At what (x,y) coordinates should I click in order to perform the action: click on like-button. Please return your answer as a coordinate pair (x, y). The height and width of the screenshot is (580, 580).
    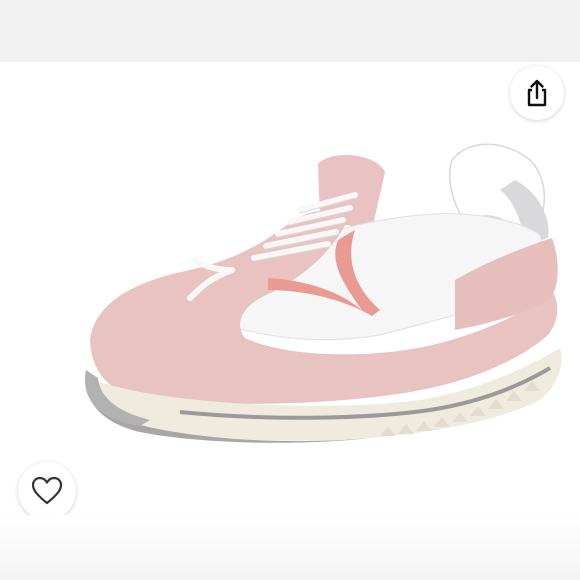
    Looking at the image, I should click on (47, 491).